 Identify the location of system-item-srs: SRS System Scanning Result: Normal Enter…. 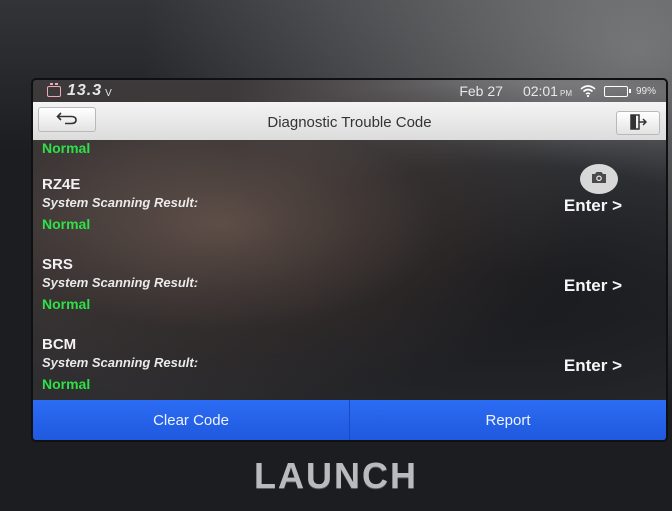
(349, 286).